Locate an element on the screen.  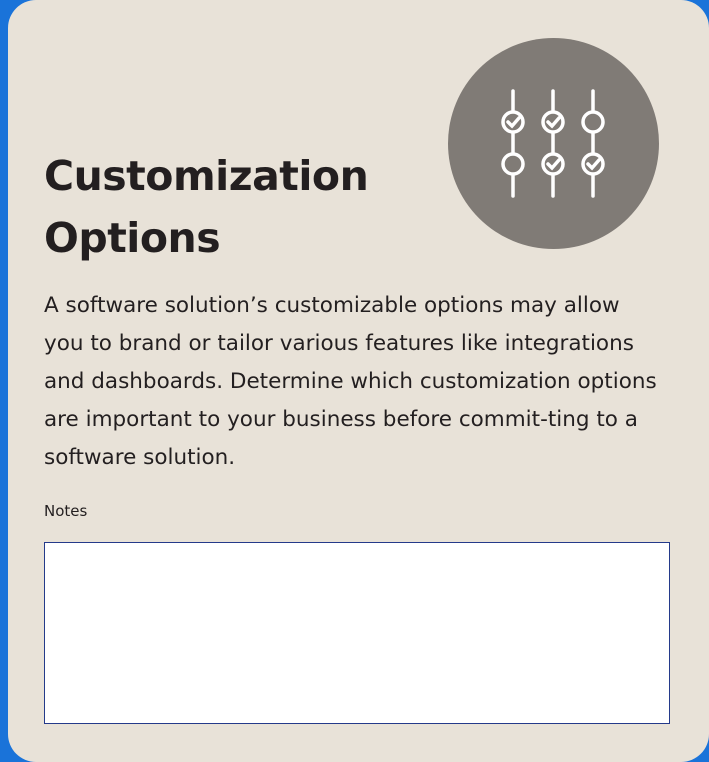
sliders-check-icon is located at coordinates (553, 143).